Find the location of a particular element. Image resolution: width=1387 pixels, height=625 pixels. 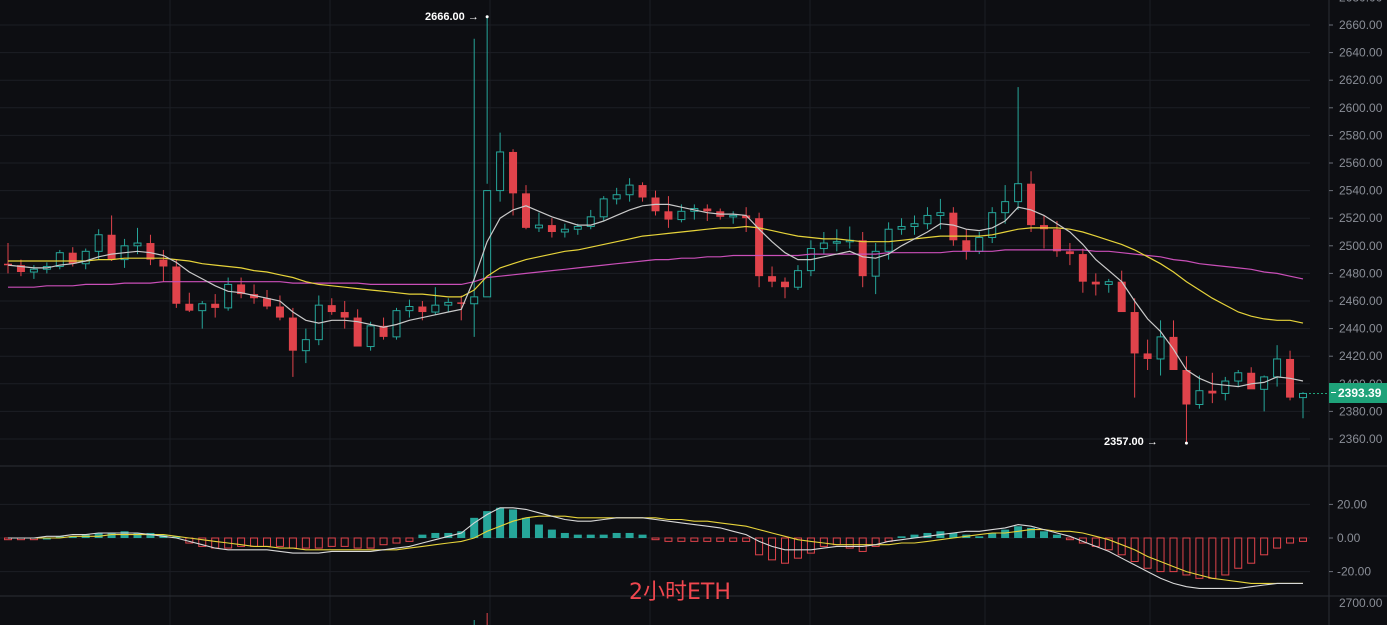

price-tick-label: 2500.00 is located at coordinates (1361, 246).